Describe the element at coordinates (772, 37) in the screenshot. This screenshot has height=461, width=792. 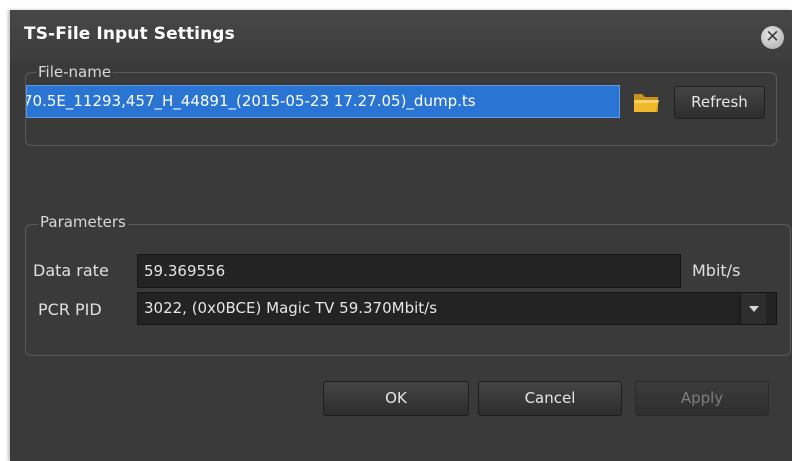
I see `close-icon: ✕` at that location.